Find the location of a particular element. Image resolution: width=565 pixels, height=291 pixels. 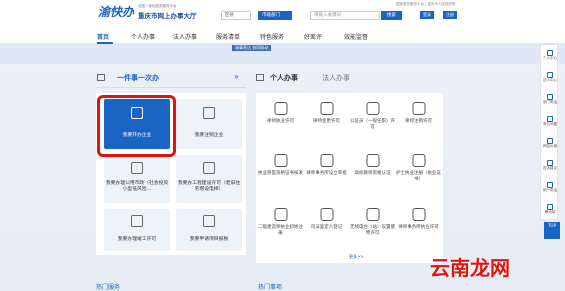

sidebar-label: 部门电话 is located at coordinates (550, 102).